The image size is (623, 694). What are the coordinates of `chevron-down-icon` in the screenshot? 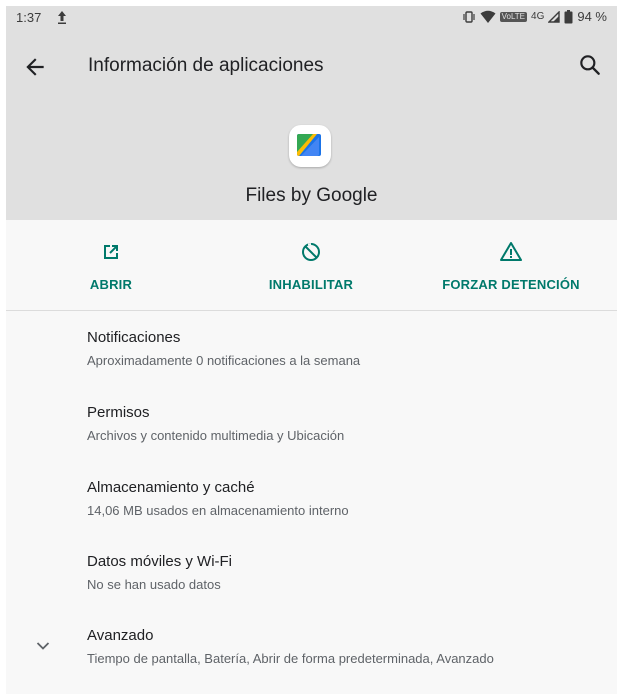 It's located at (43, 646).